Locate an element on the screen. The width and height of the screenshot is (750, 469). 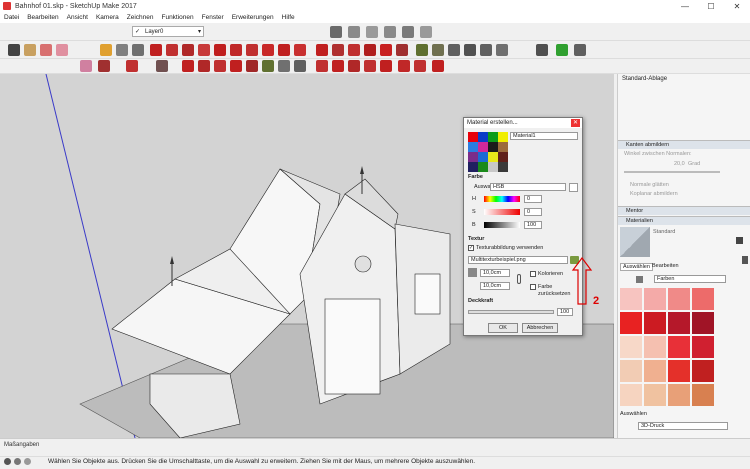
texture-height-input: 10,0cm is located at coordinates (495, 286).